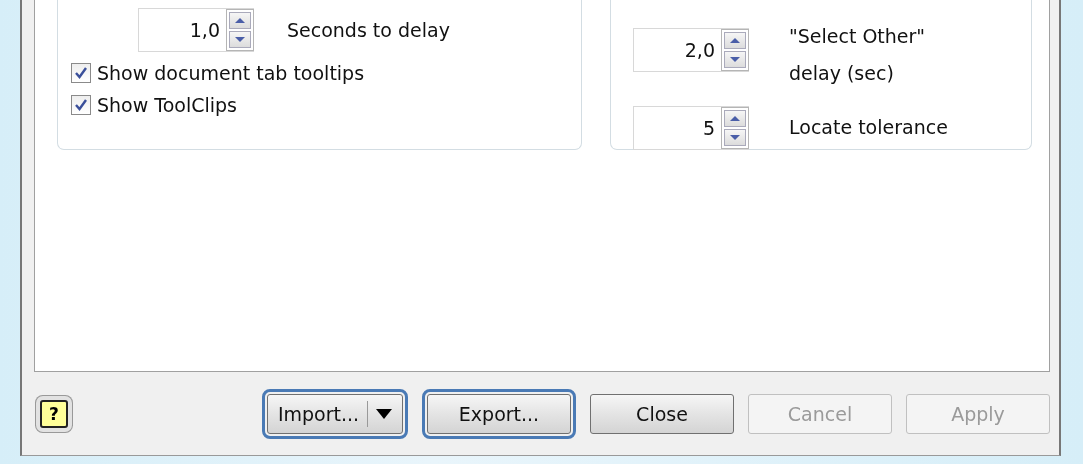 The width and height of the screenshot is (1083, 464). Describe the element at coordinates (868, 127) in the screenshot. I see `spinner-label: Locate tolerance` at that location.